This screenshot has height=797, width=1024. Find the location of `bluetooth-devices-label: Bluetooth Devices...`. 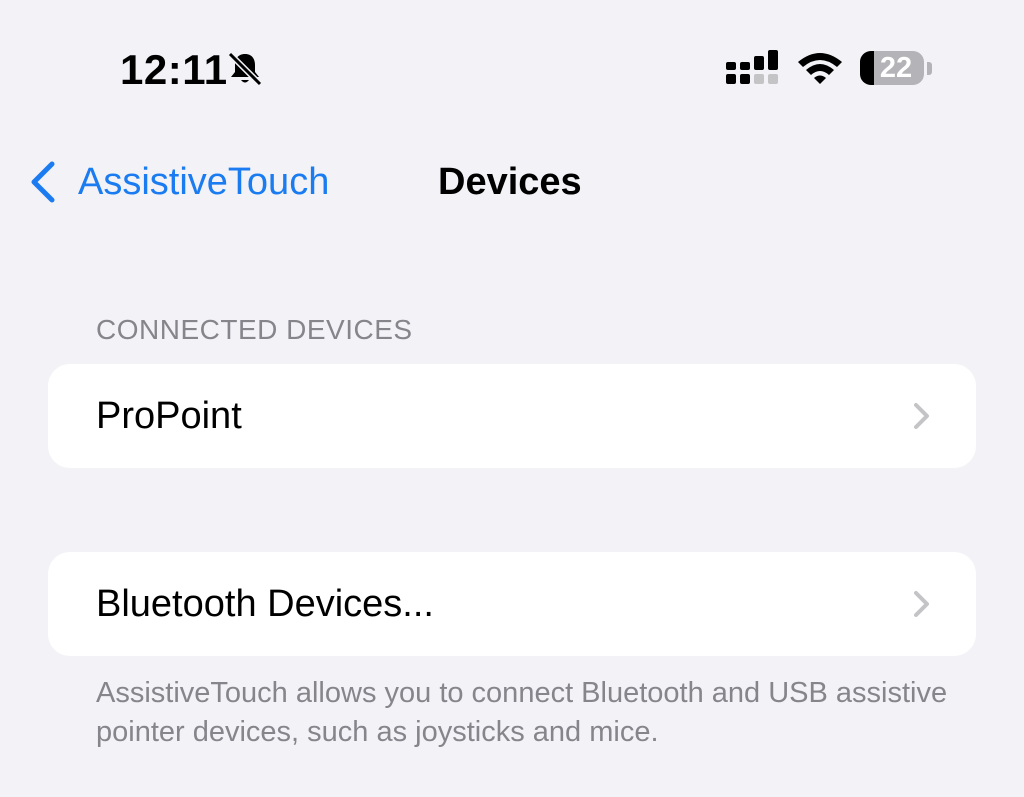

bluetooth-devices-label: Bluetooth Devices... is located at coordinates (265, 604).